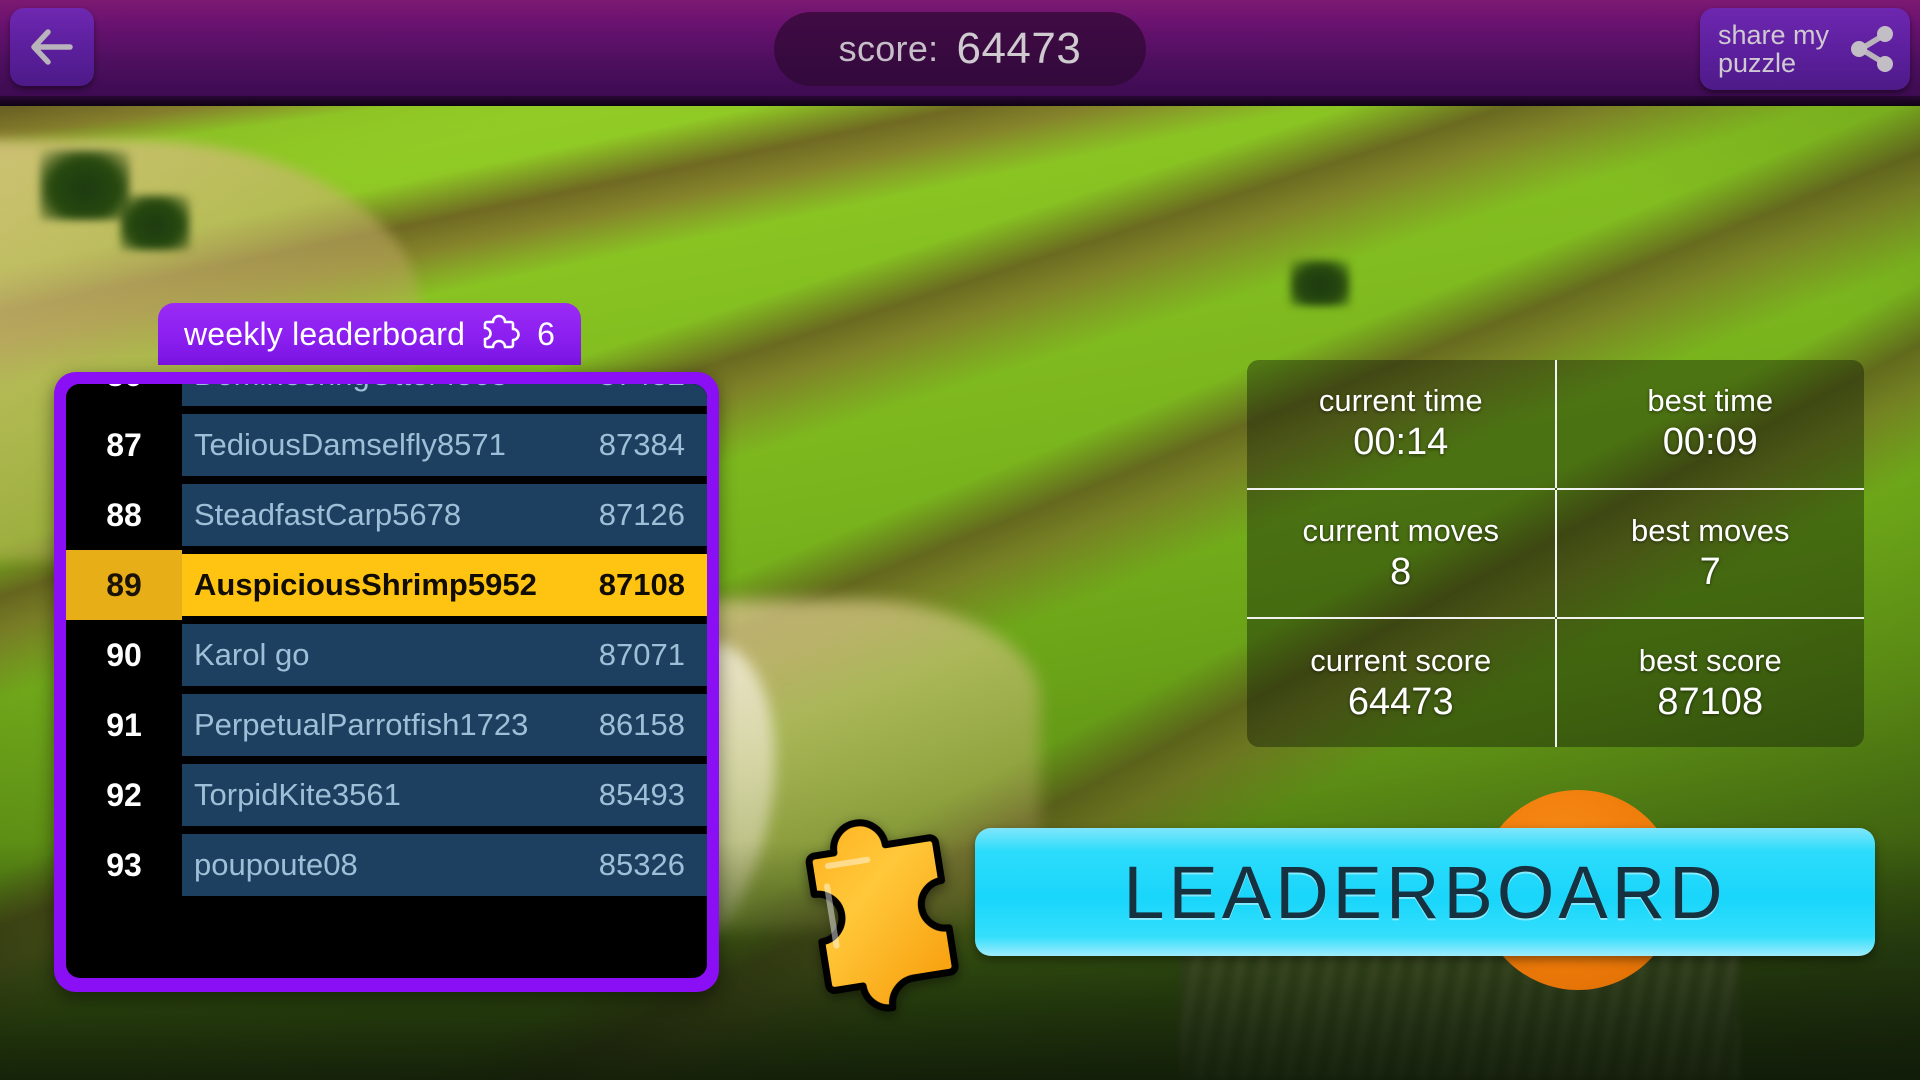  I want to click on leaderboard-player-score: 87071, so click(641, 654).